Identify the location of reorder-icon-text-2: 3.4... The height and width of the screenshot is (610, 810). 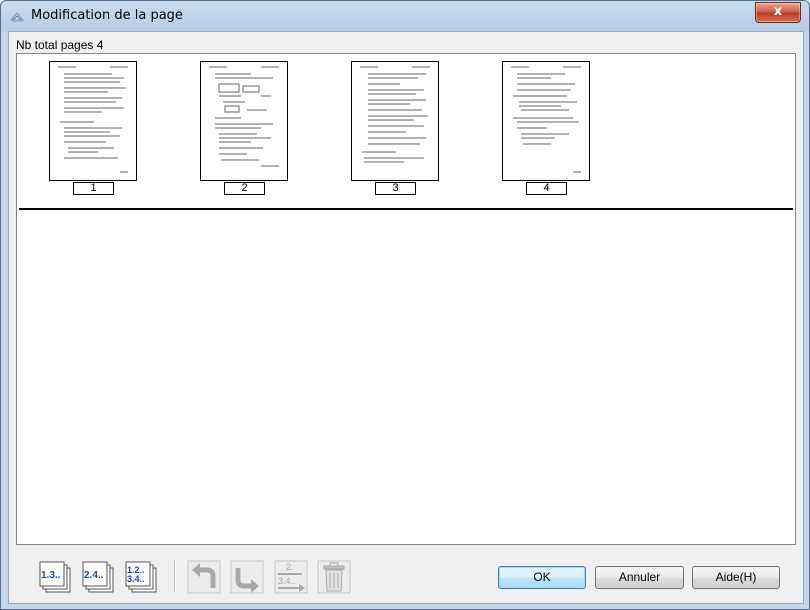
(287, 581).